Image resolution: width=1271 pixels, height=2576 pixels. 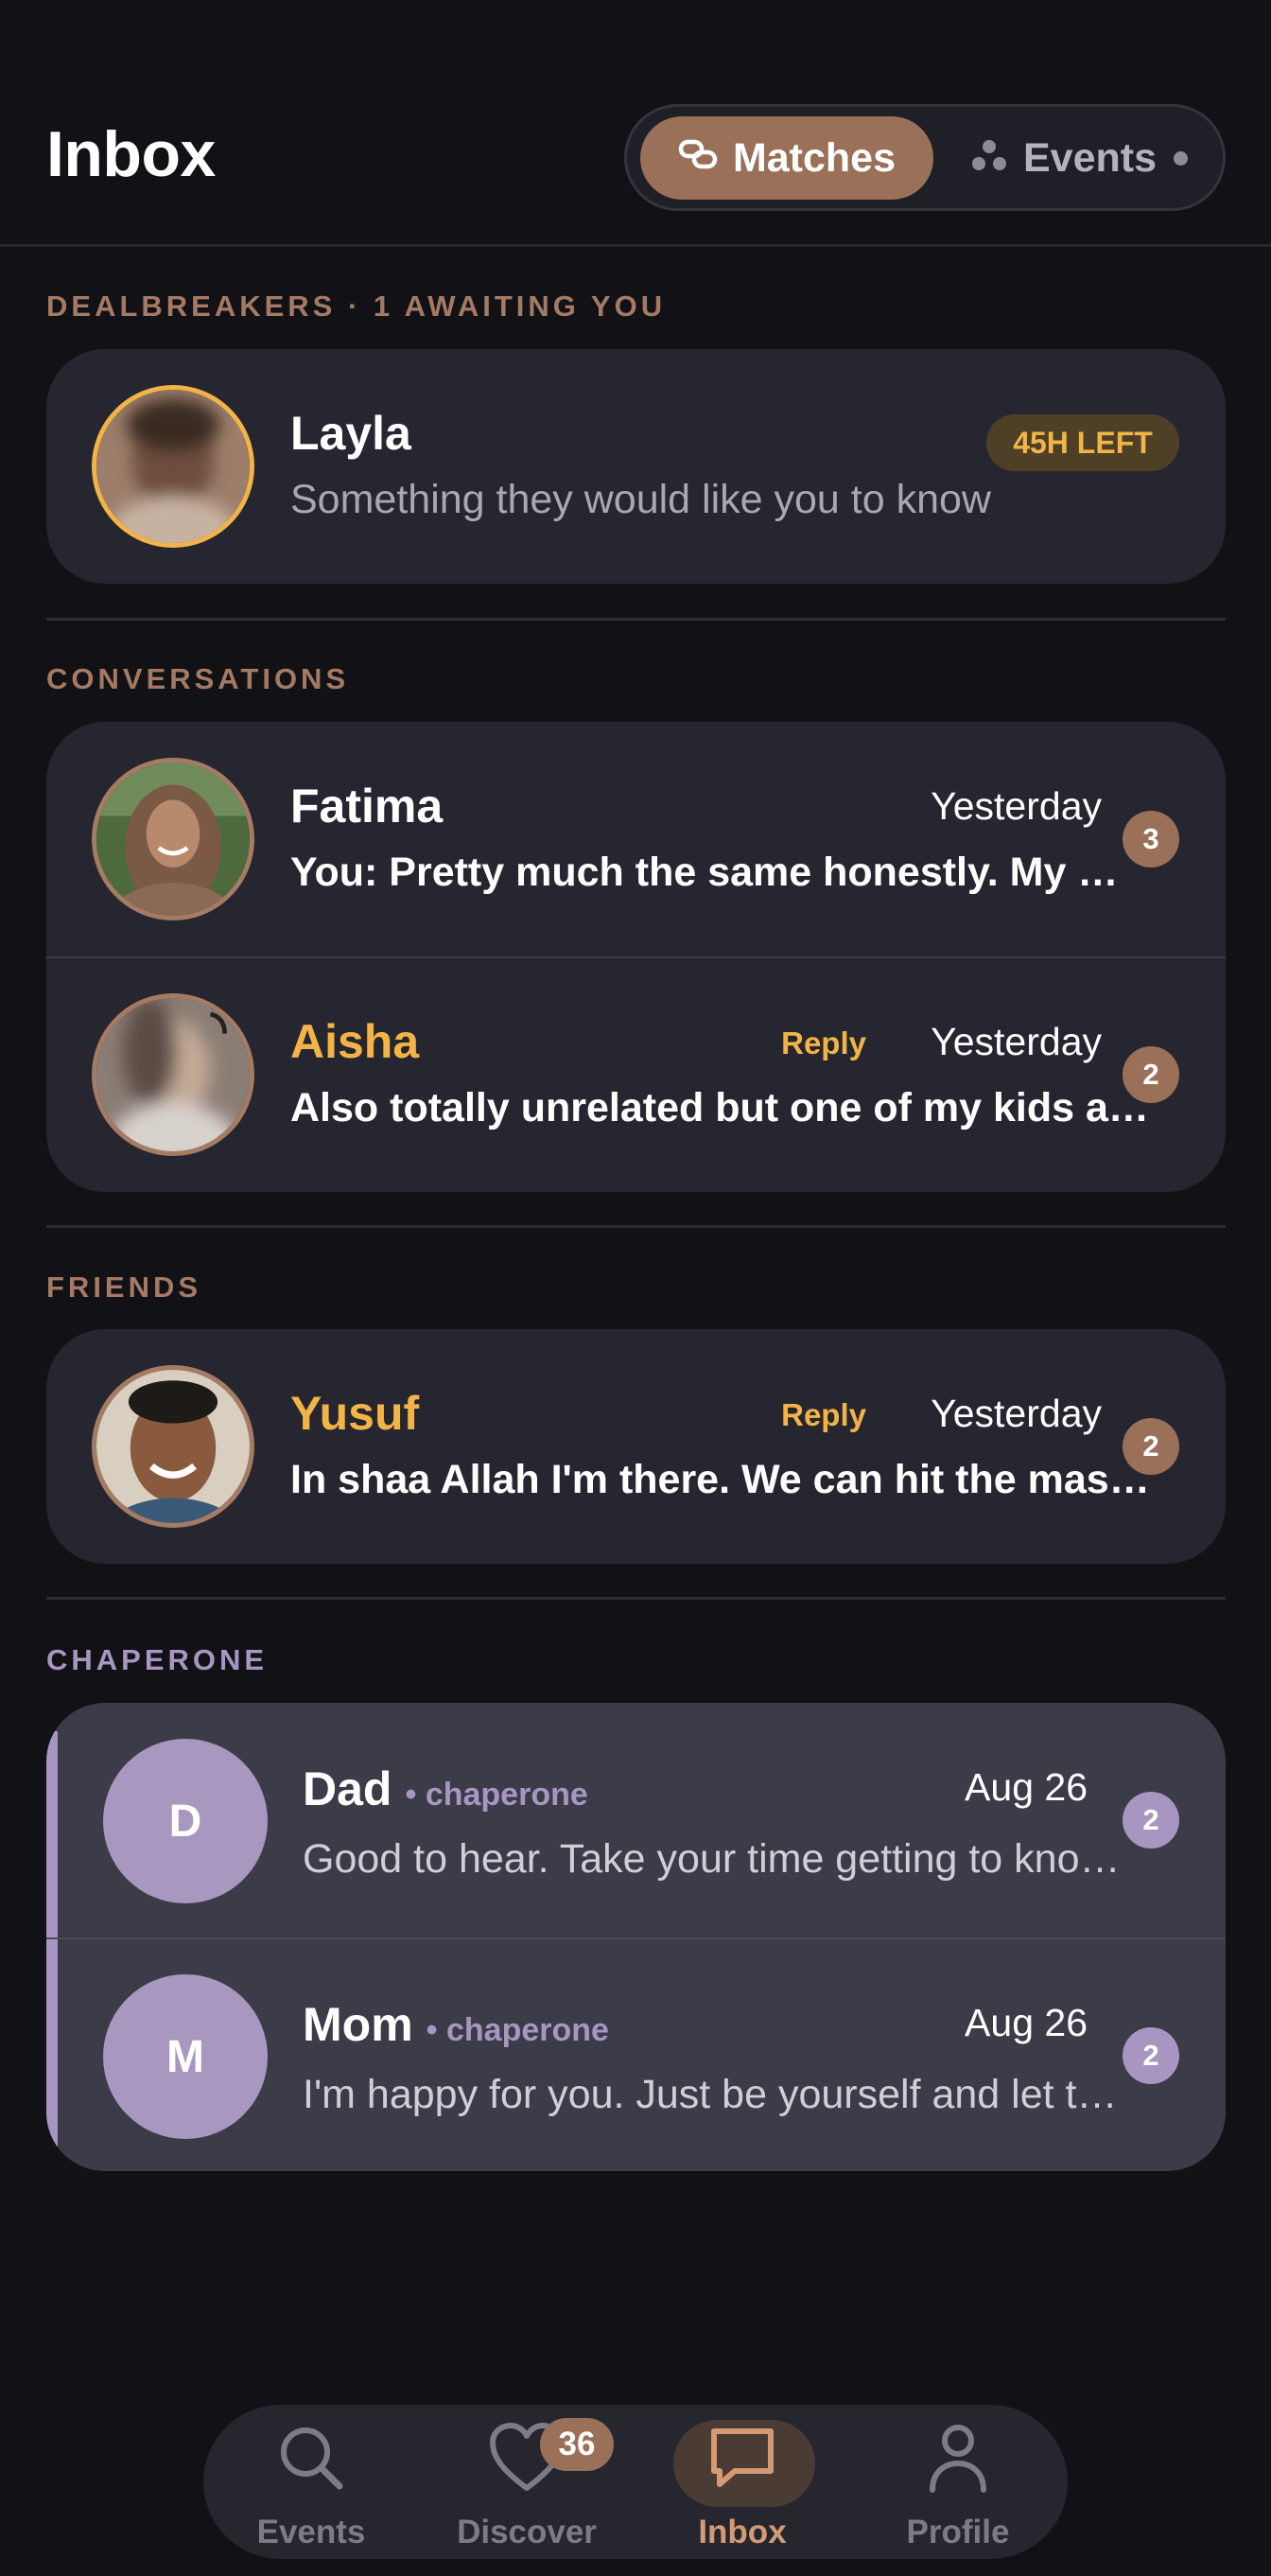 What do you see at coordinates (742, 2532) in the screenshot?
I see `tab-label: Inbox` at bounding box center [742, 2532].